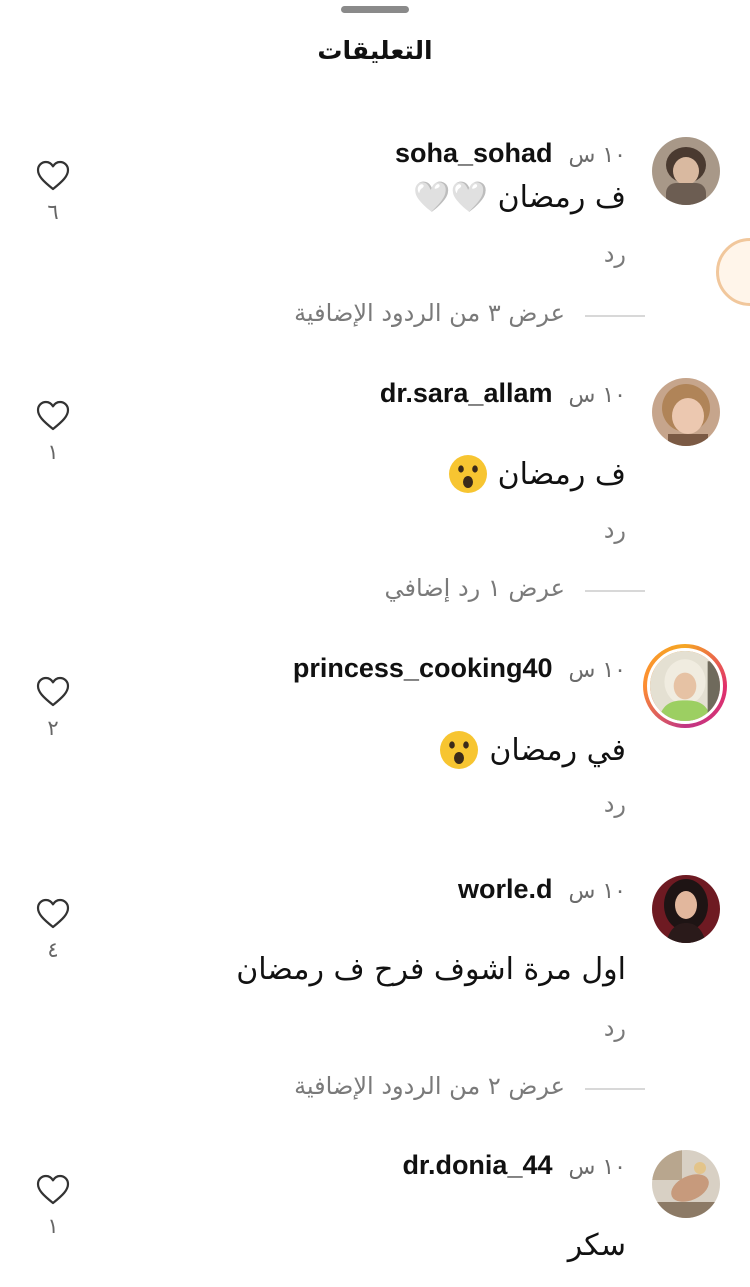 Image resolution: width=750 pixels, height=1287 pixels. Describe the element at coordinates (423, 668) in the screenshot. I see `comment-username: princess_cooking40` at that location.